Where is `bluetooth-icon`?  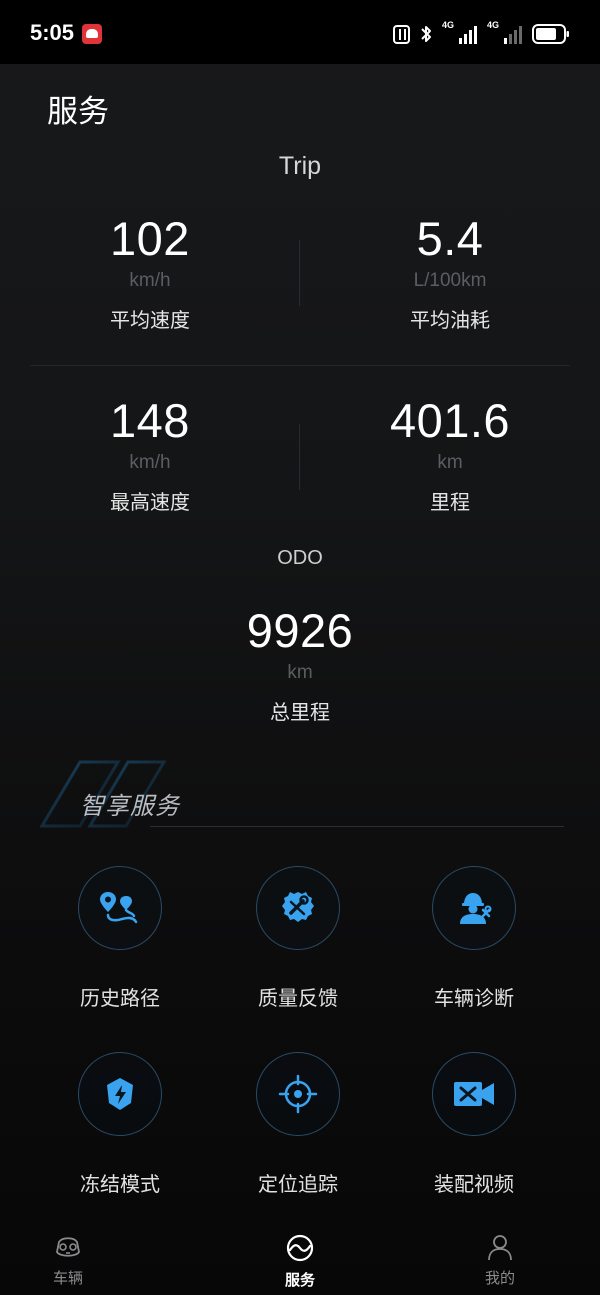 bluetooth-icon is located at coordinates (426, 34).